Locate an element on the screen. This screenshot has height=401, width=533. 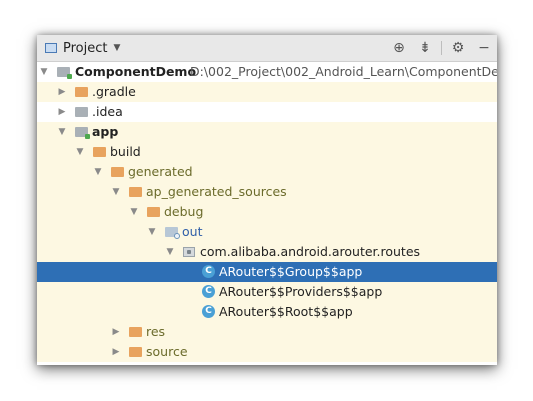
tree-node-build: ▼ build is located at coordinates (267, 152).